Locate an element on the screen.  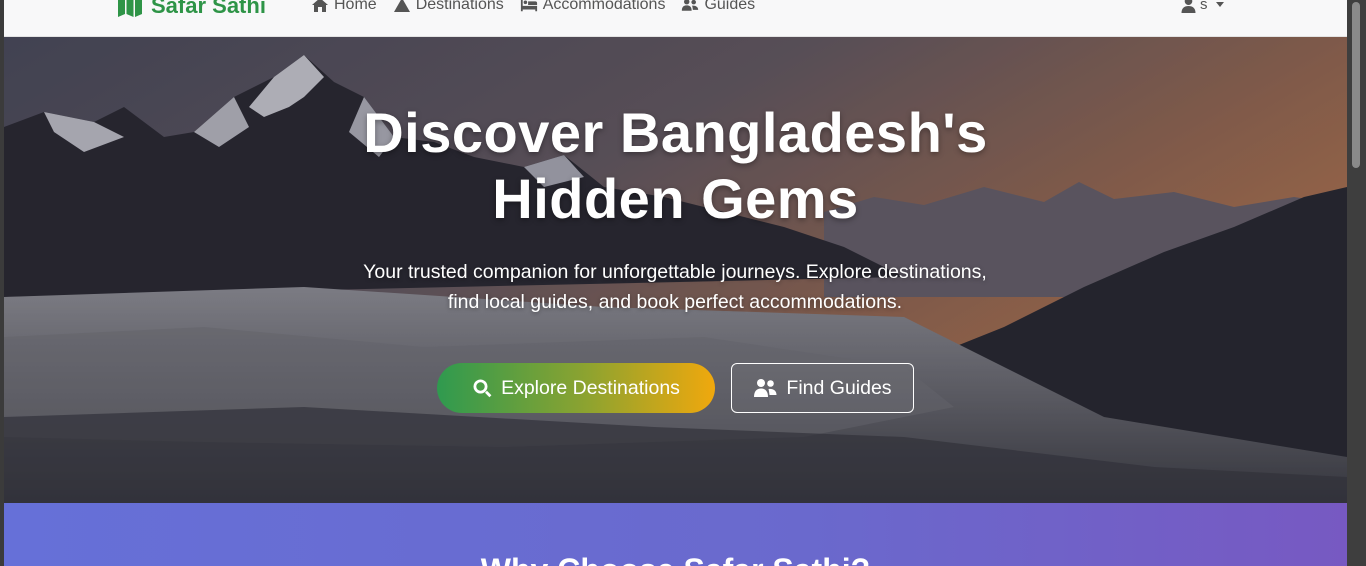
nav-home: Home is located at coordinates (344, 7).